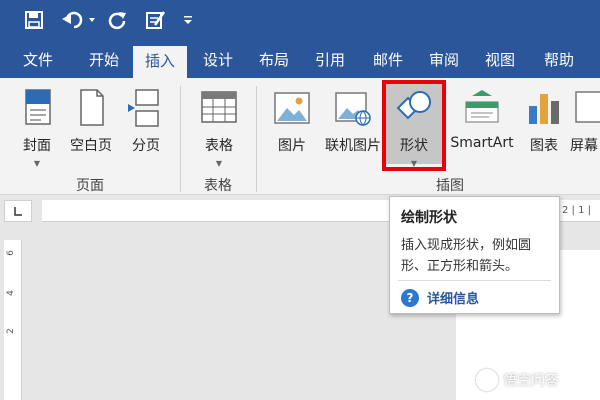 The width and height of the screenshot is (600, 400). I want to click on tab-selector, so click(18, 211).